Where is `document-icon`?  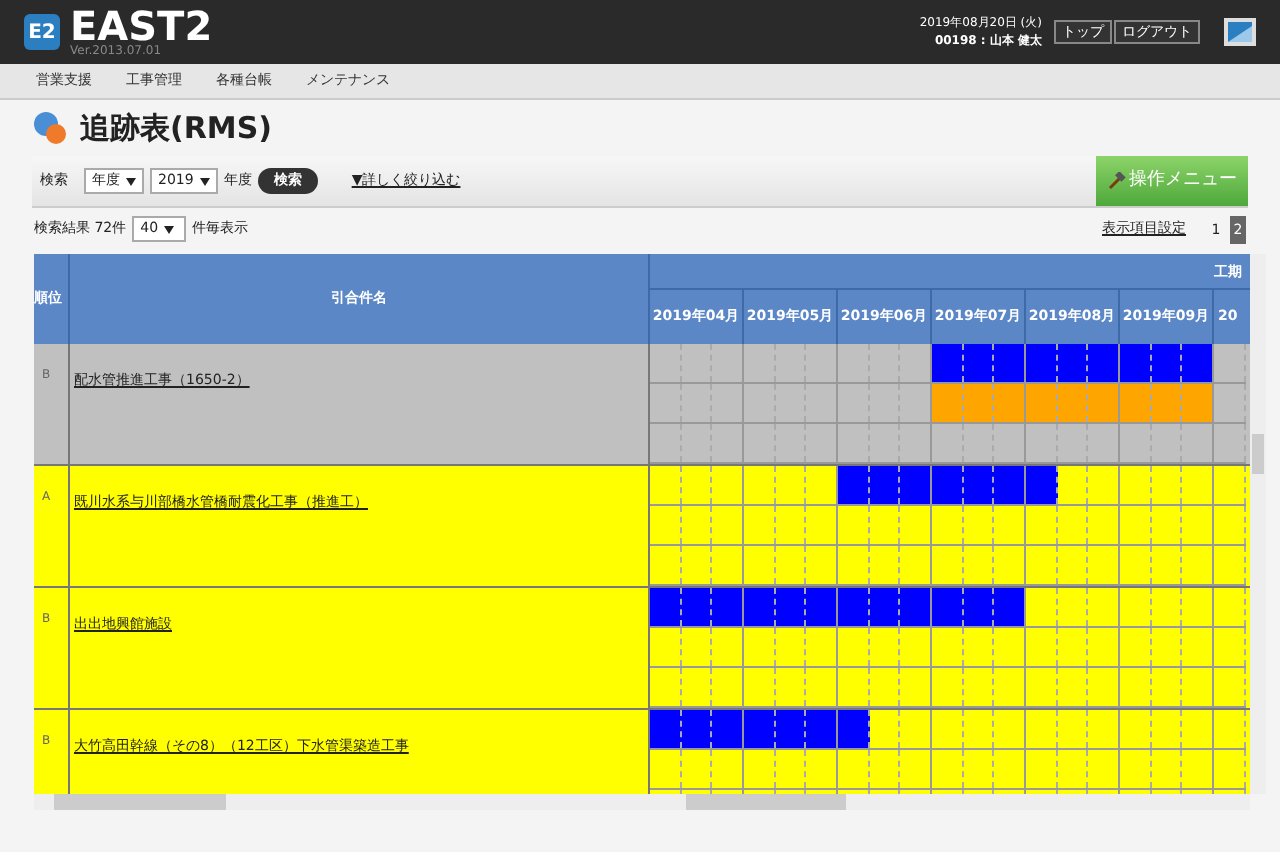 document-icon is located at coordinates (1240, 32).